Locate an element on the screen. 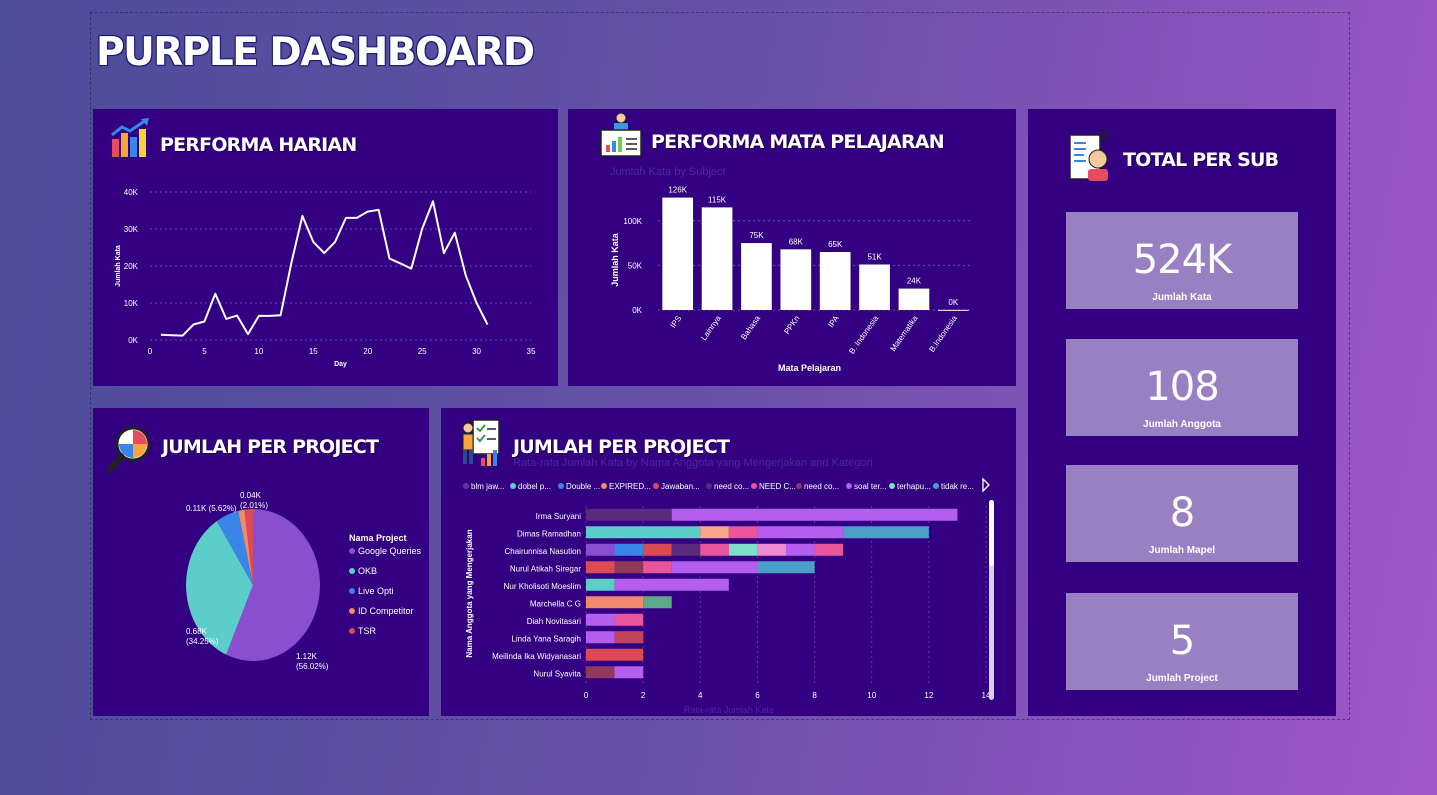 Image resolution: width=1437 pixels, height=795 pixels. data-label: 0K is located at coordinates (953, 302).